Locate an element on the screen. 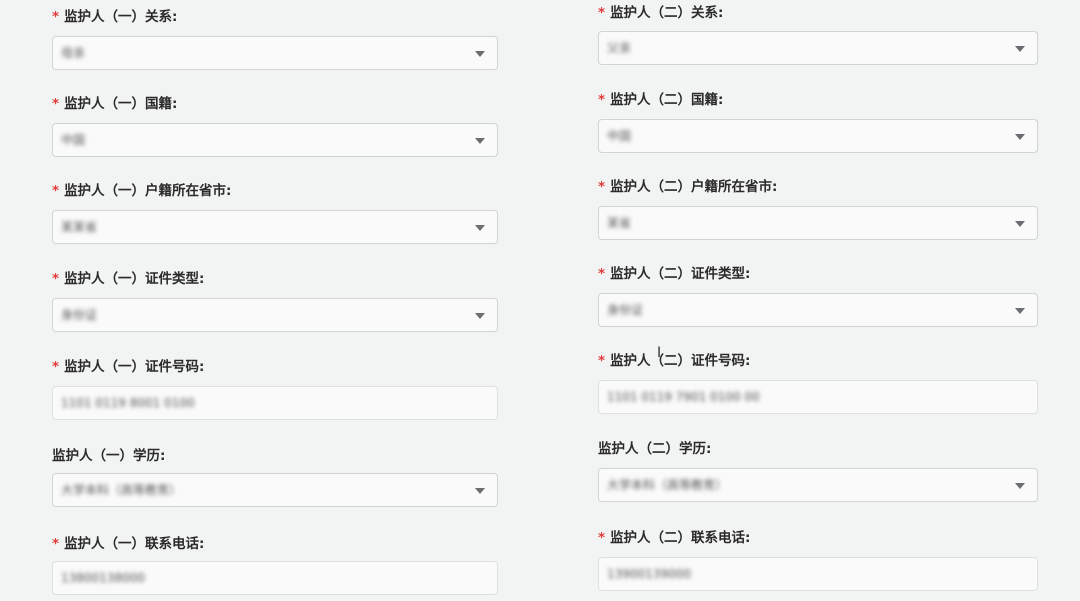  guardian1-province-label: * 监护人（一）户籍所在省市: is located at coordinates (142, 191).